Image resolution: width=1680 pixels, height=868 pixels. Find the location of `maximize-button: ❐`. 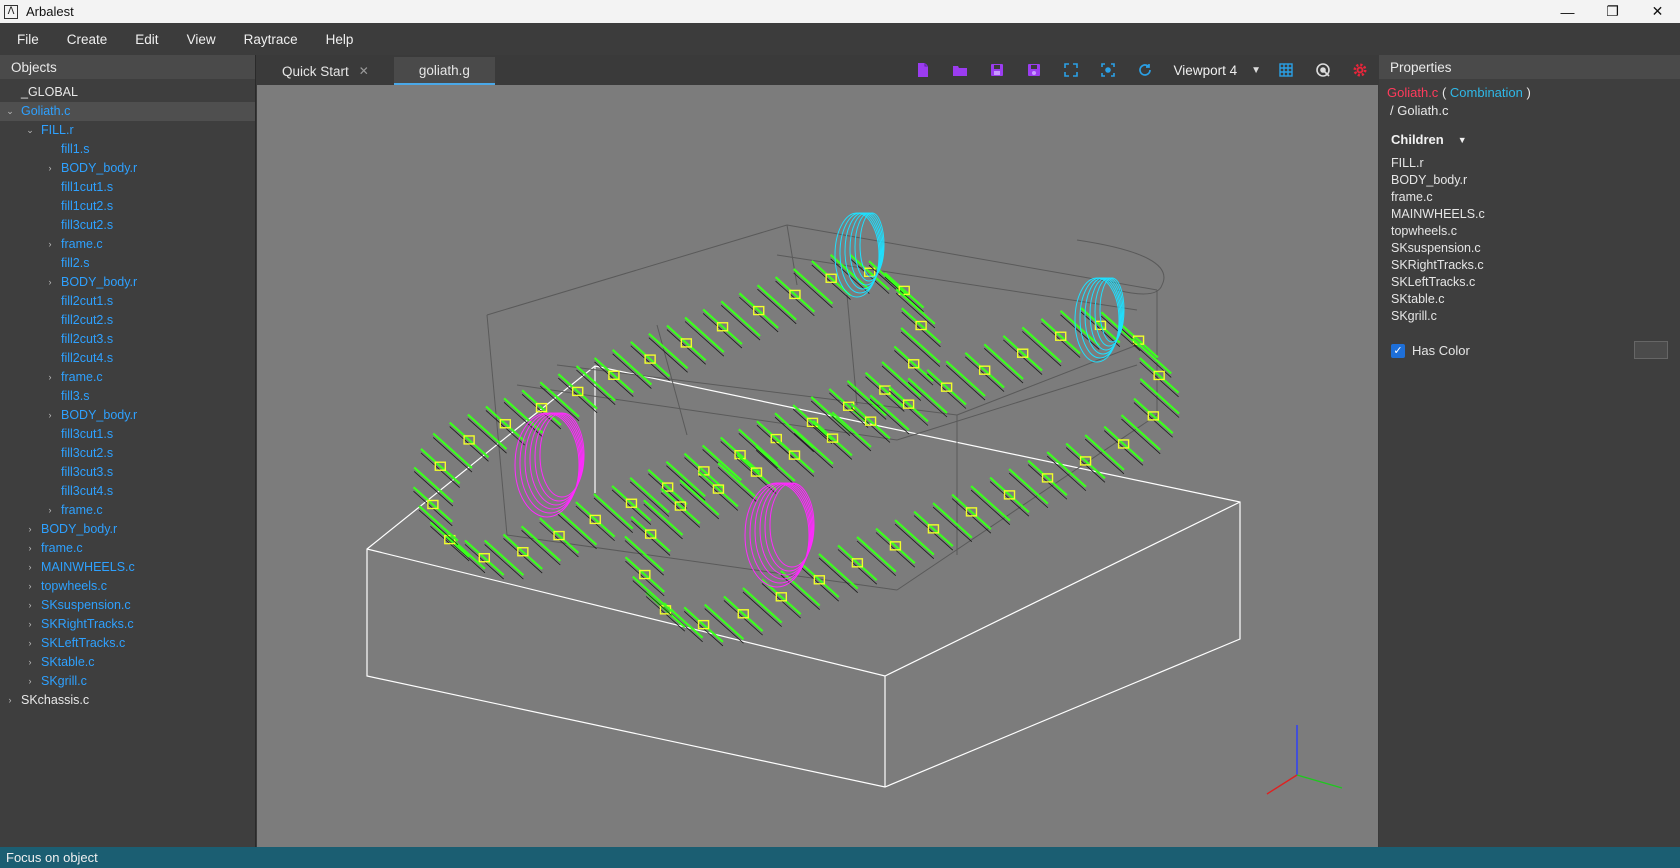

maximize-button: ❐ is located at coordinates (1612, 11).